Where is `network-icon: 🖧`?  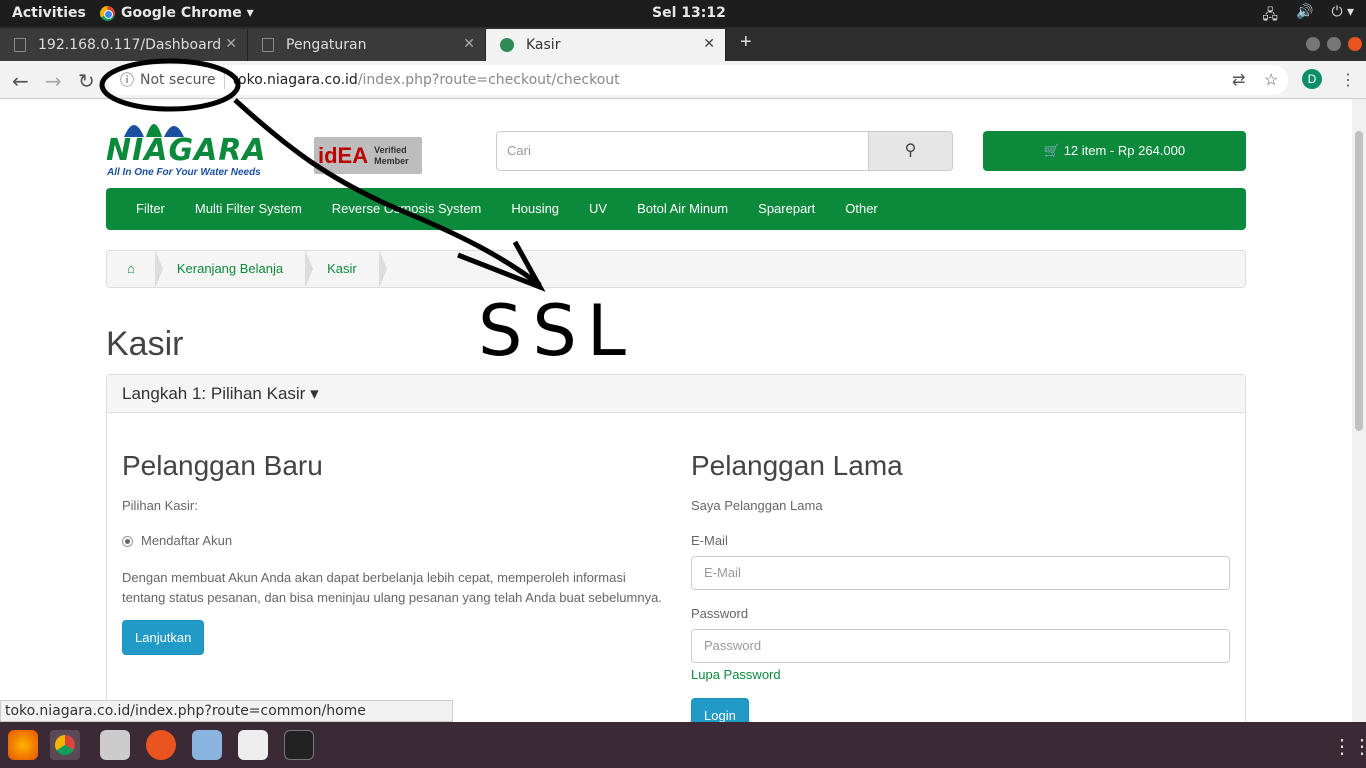 network-icon: 🖧 is located at coordinates (1270, 16).